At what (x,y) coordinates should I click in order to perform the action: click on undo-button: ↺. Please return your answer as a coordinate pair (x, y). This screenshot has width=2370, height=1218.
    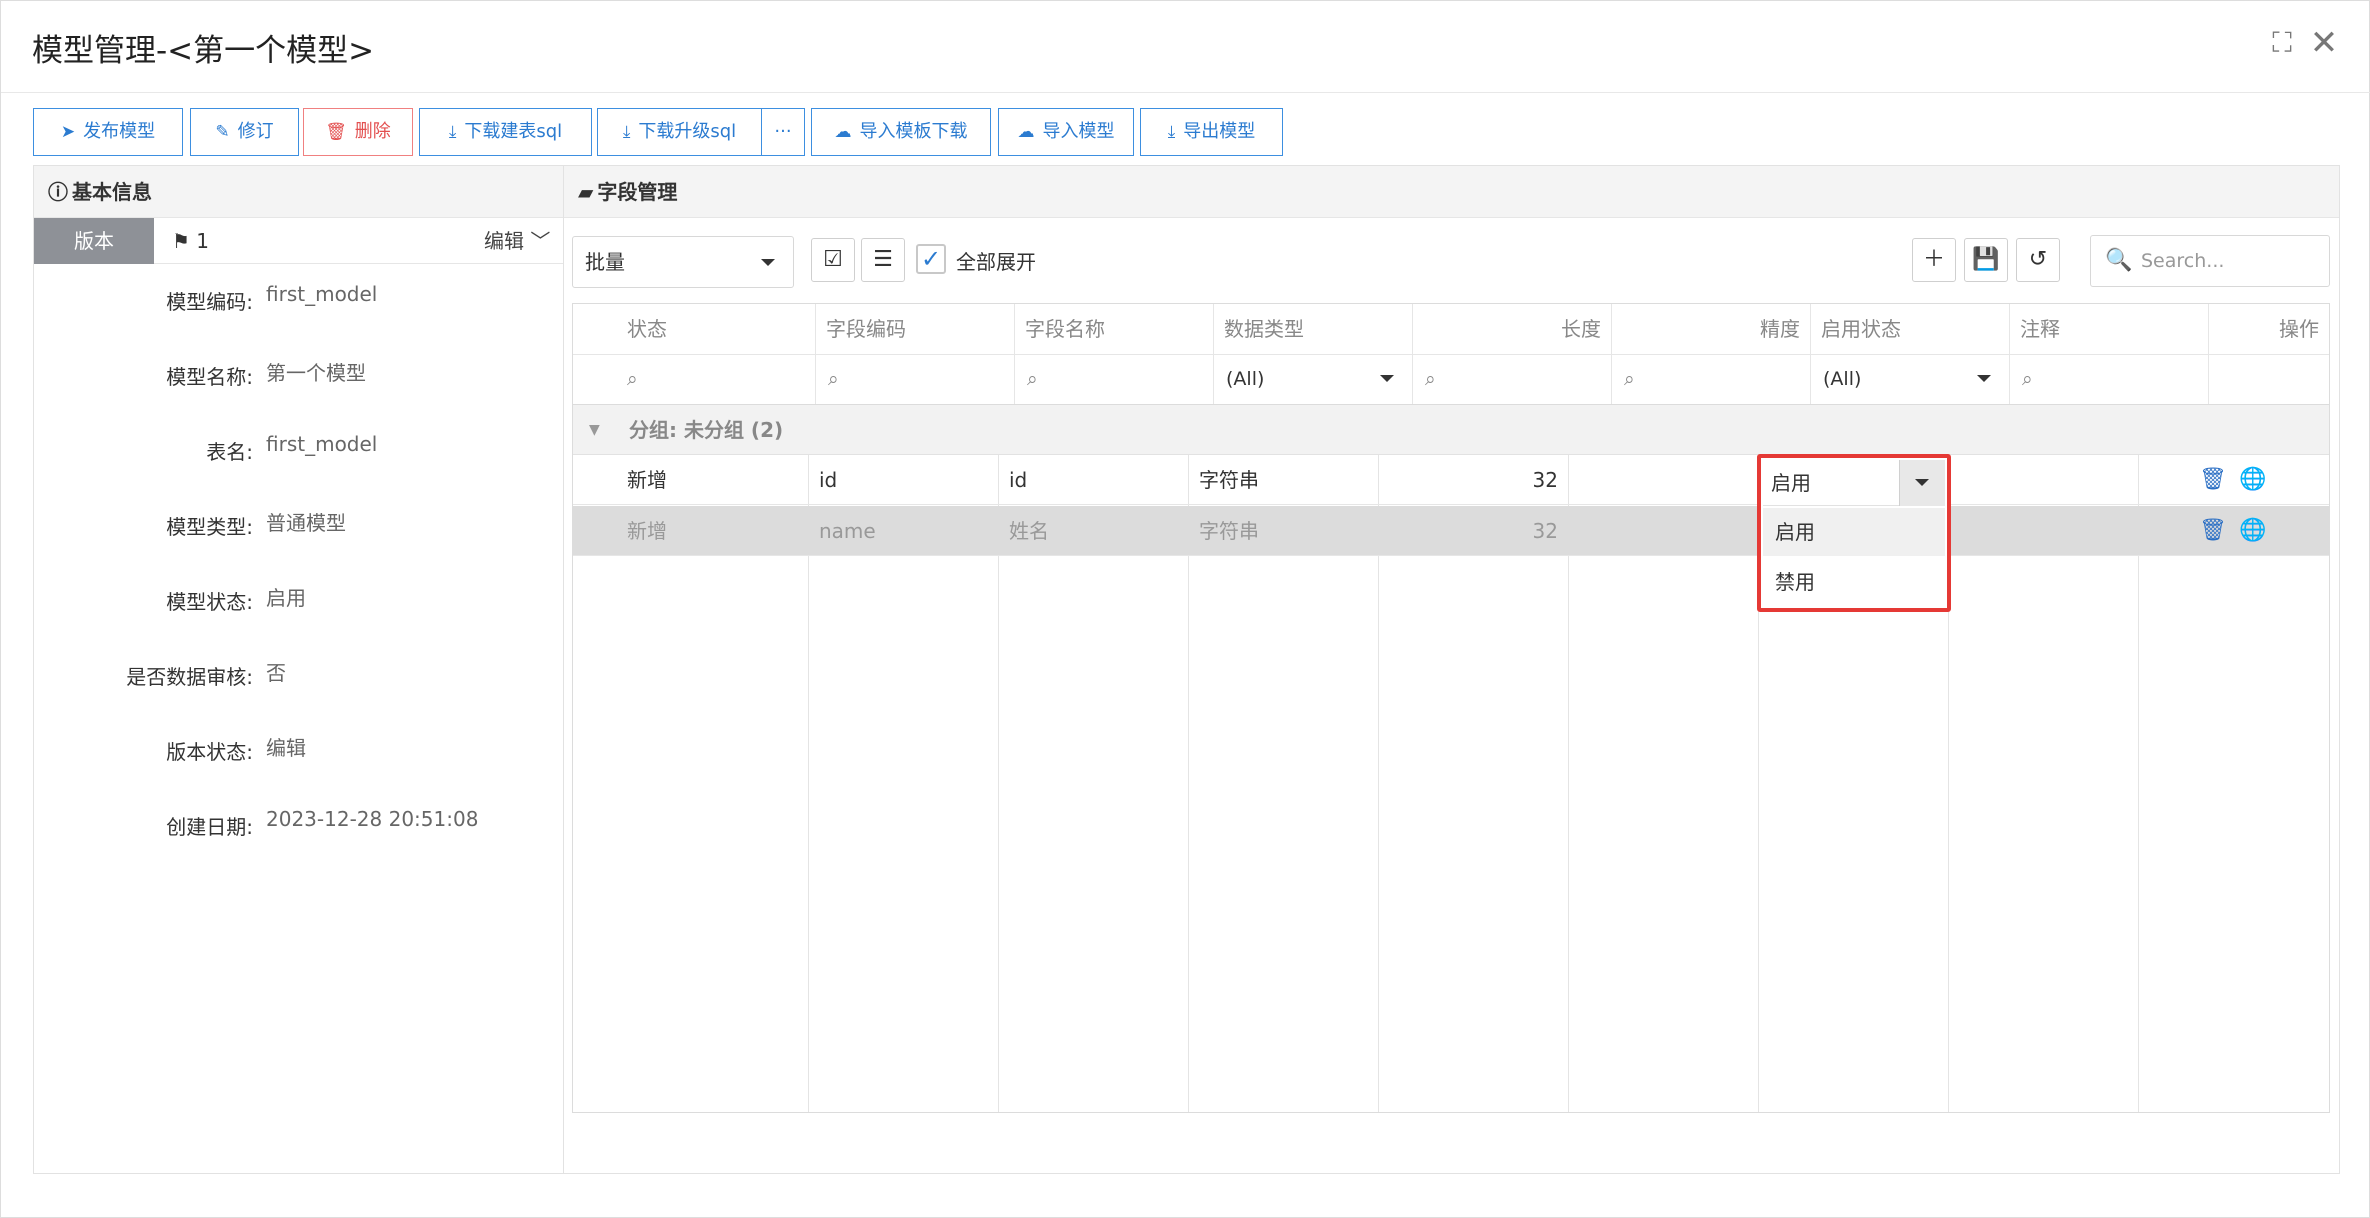
    Looking at the image, I should click on (2038, 260).